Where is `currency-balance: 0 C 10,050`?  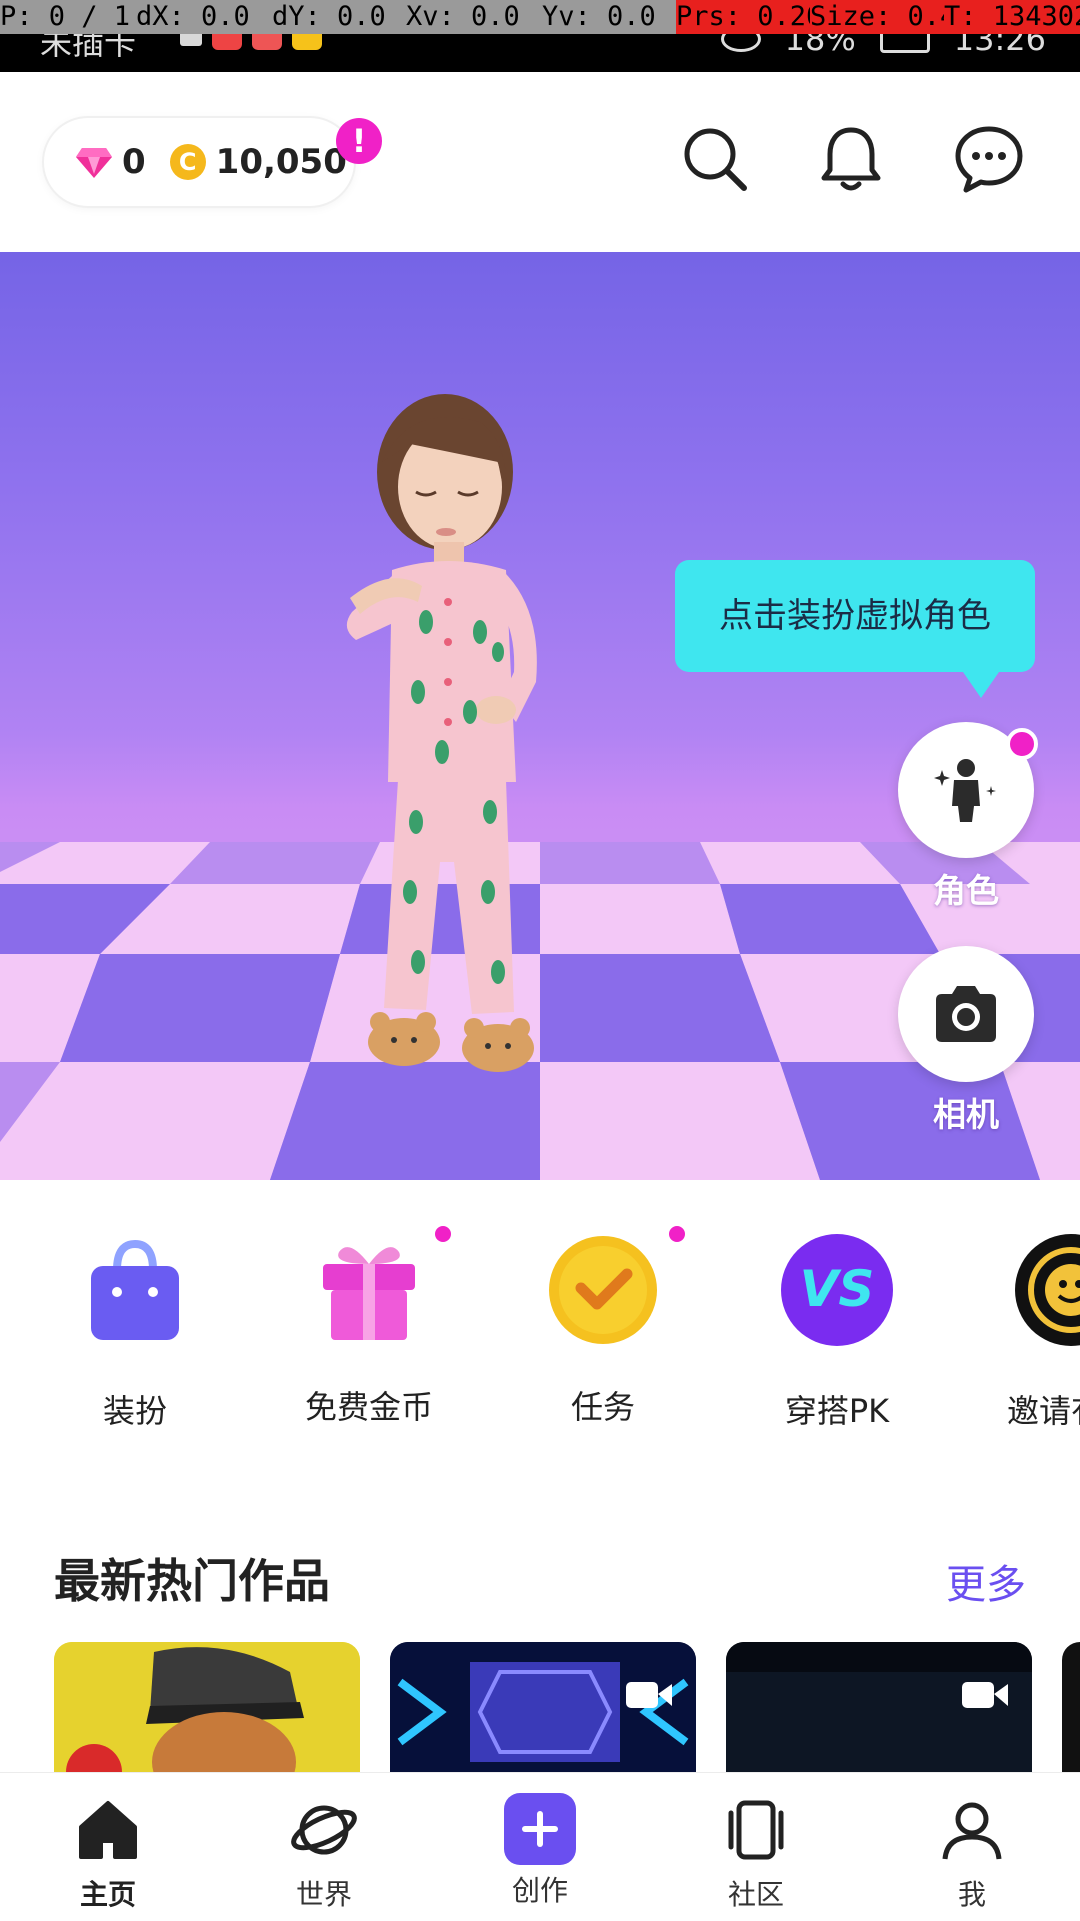
currency-balance: 0 C 10,050 is located at coordinates (199, 162).